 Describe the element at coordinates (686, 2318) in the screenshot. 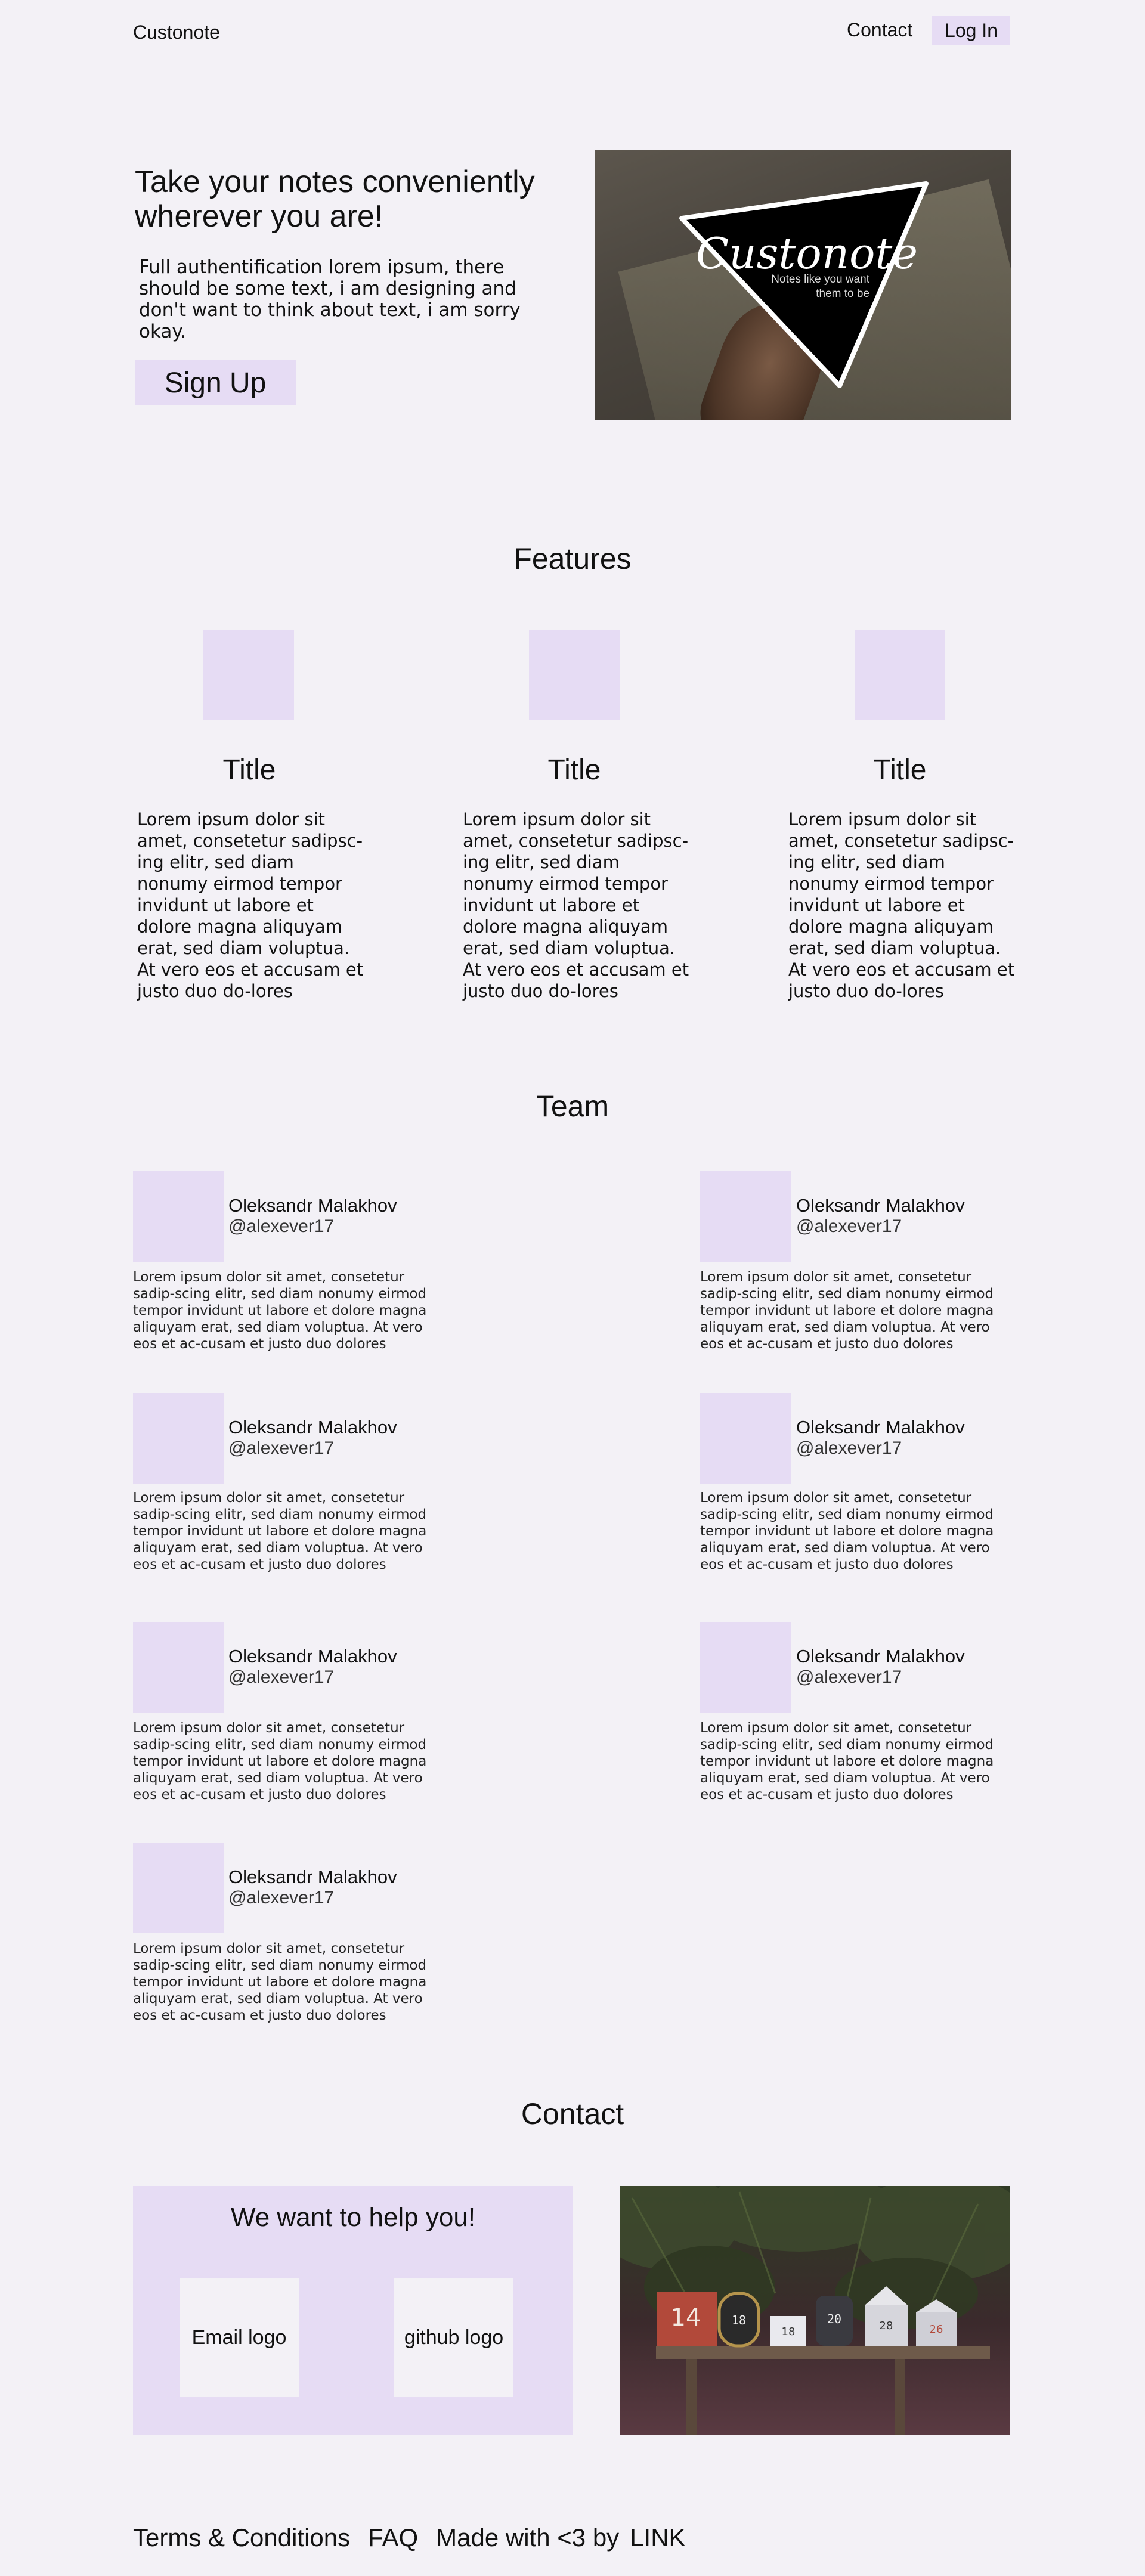

I see `mailbox-number: 14` at that location.